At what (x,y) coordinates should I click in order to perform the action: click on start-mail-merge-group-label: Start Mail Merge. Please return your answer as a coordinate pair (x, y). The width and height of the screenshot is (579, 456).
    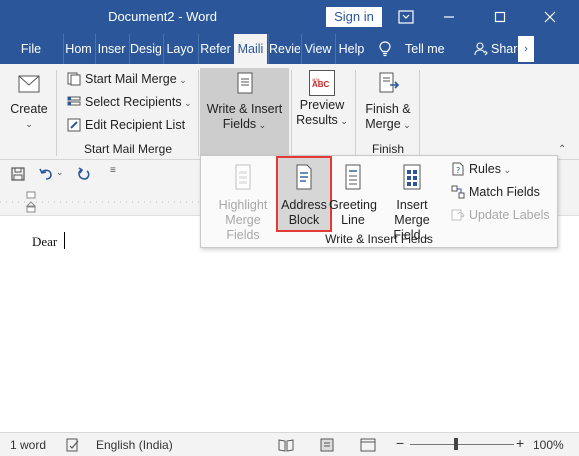
    Looking at the image, I should click on (128, 149).